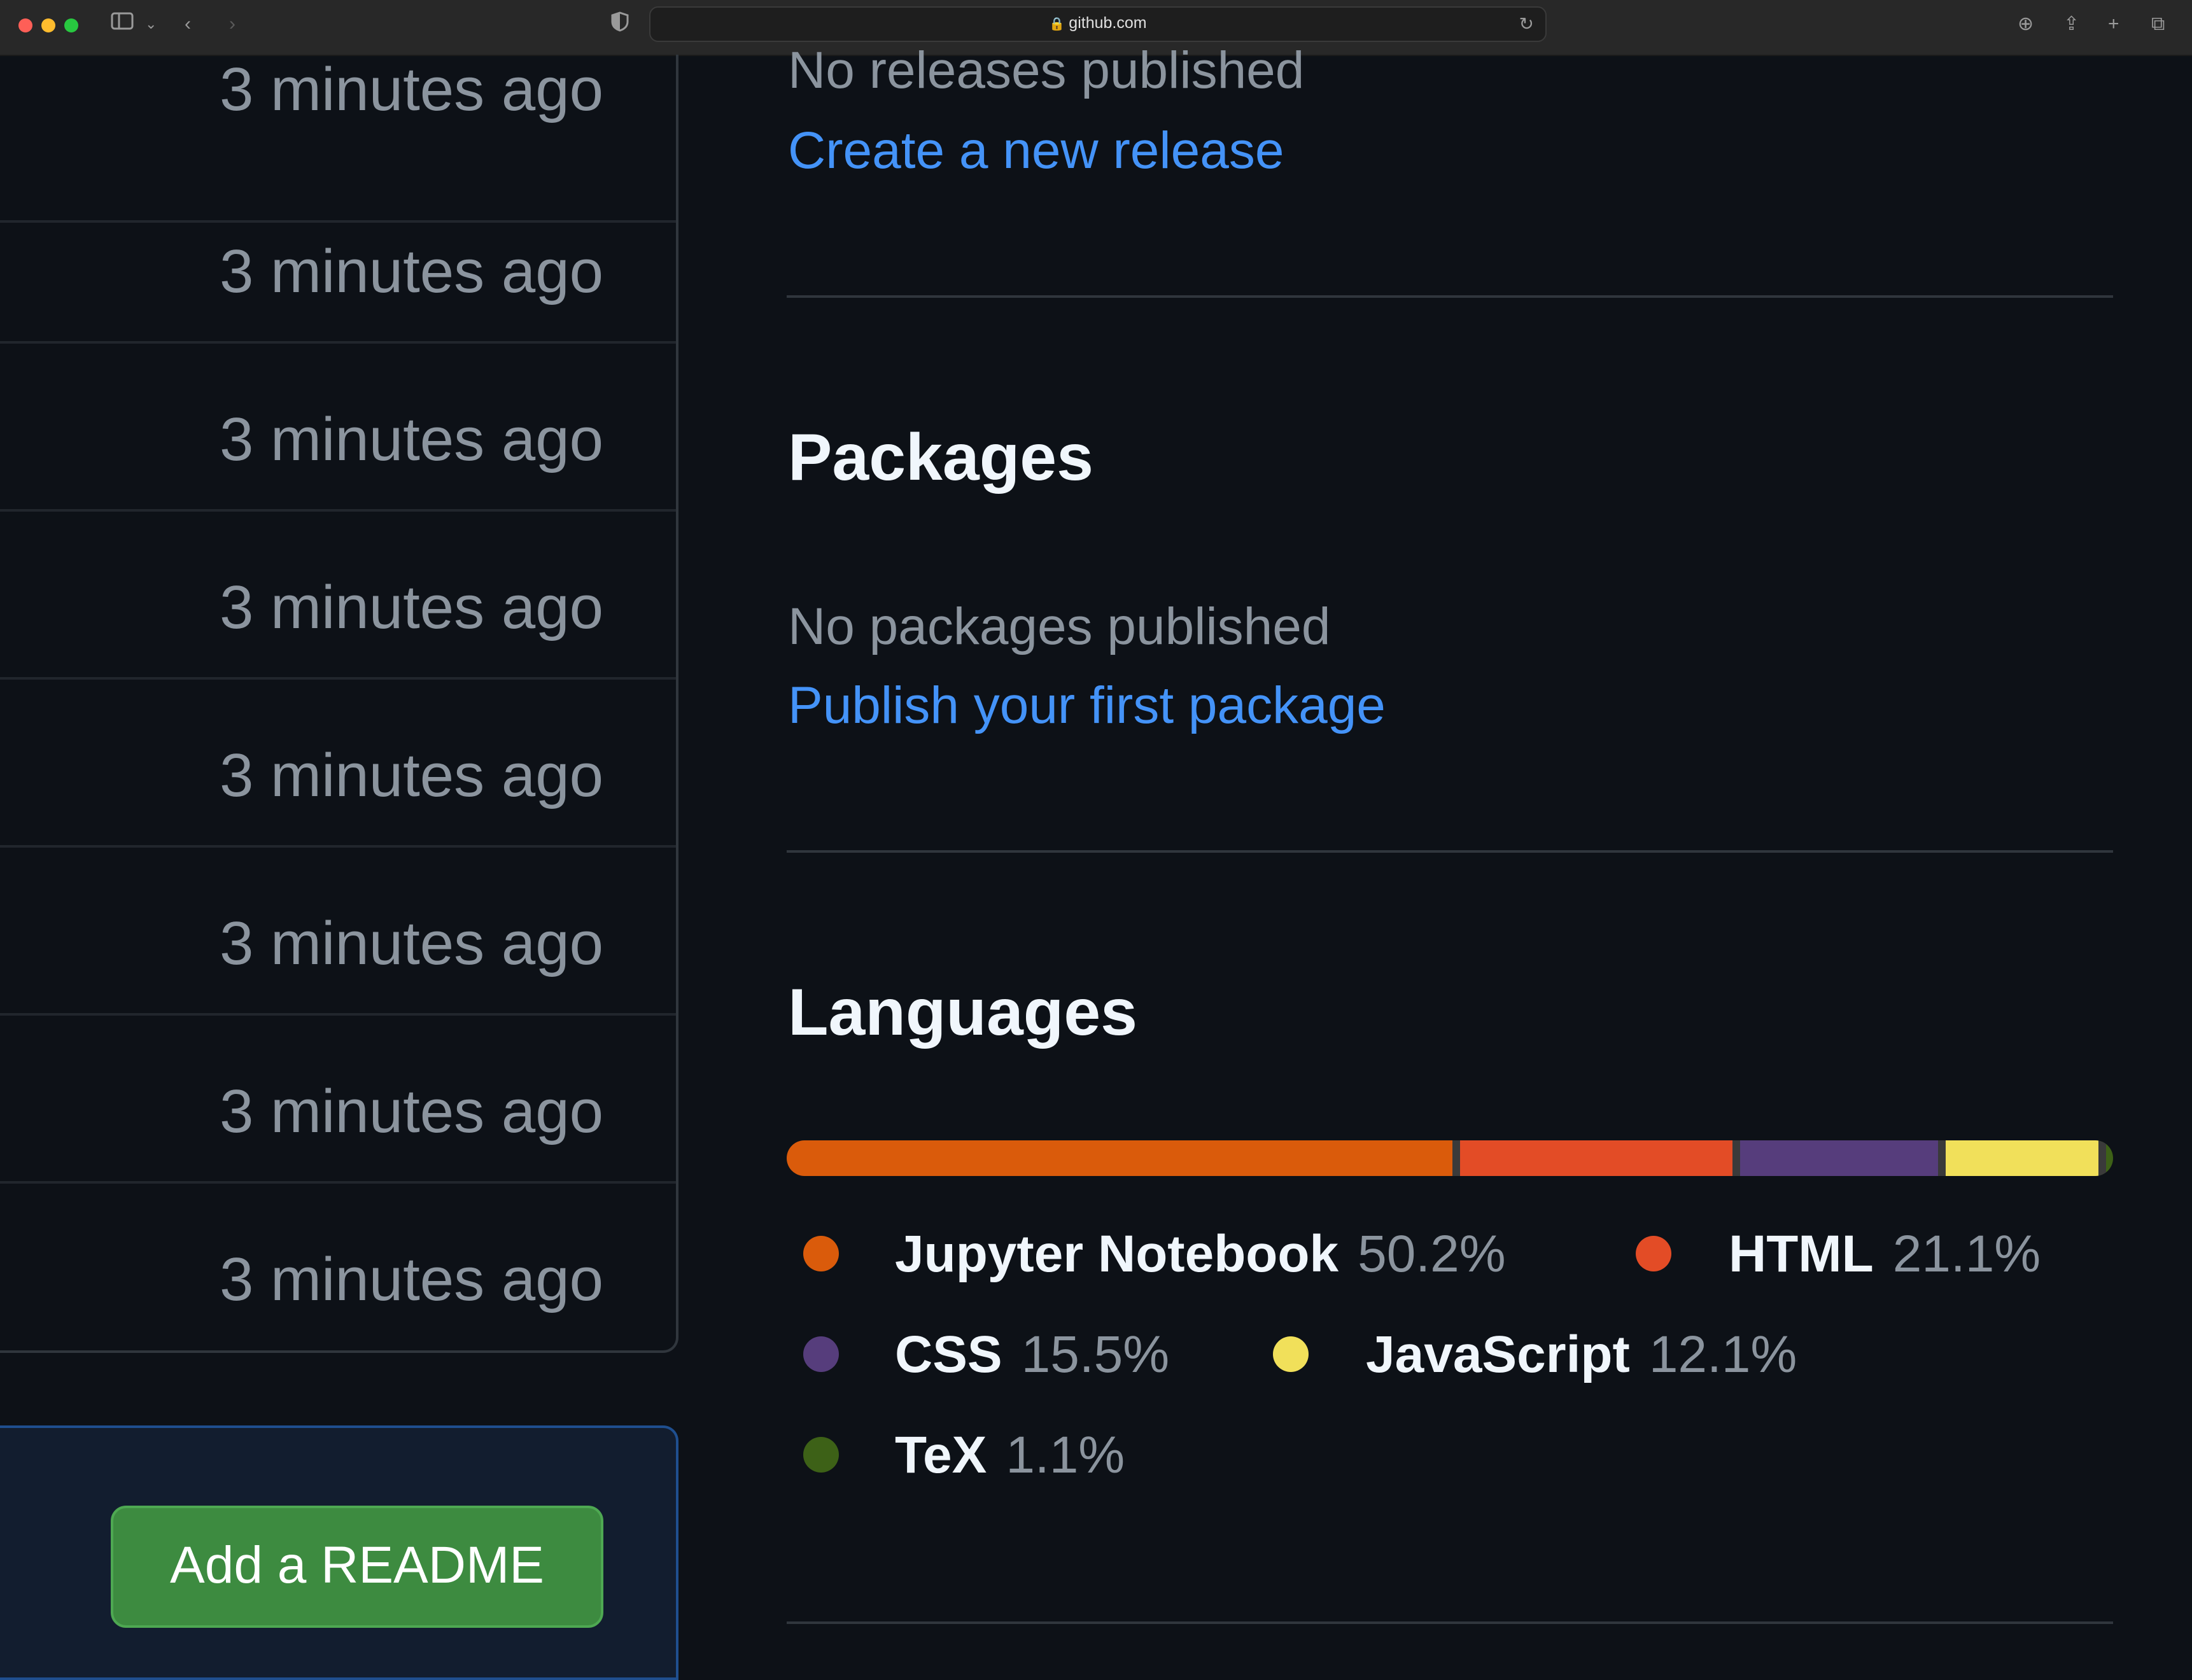 The width and height of the screenshot is (2192, 1680). I want to click on add-readme-button: Add a README, so click(357, 1567).